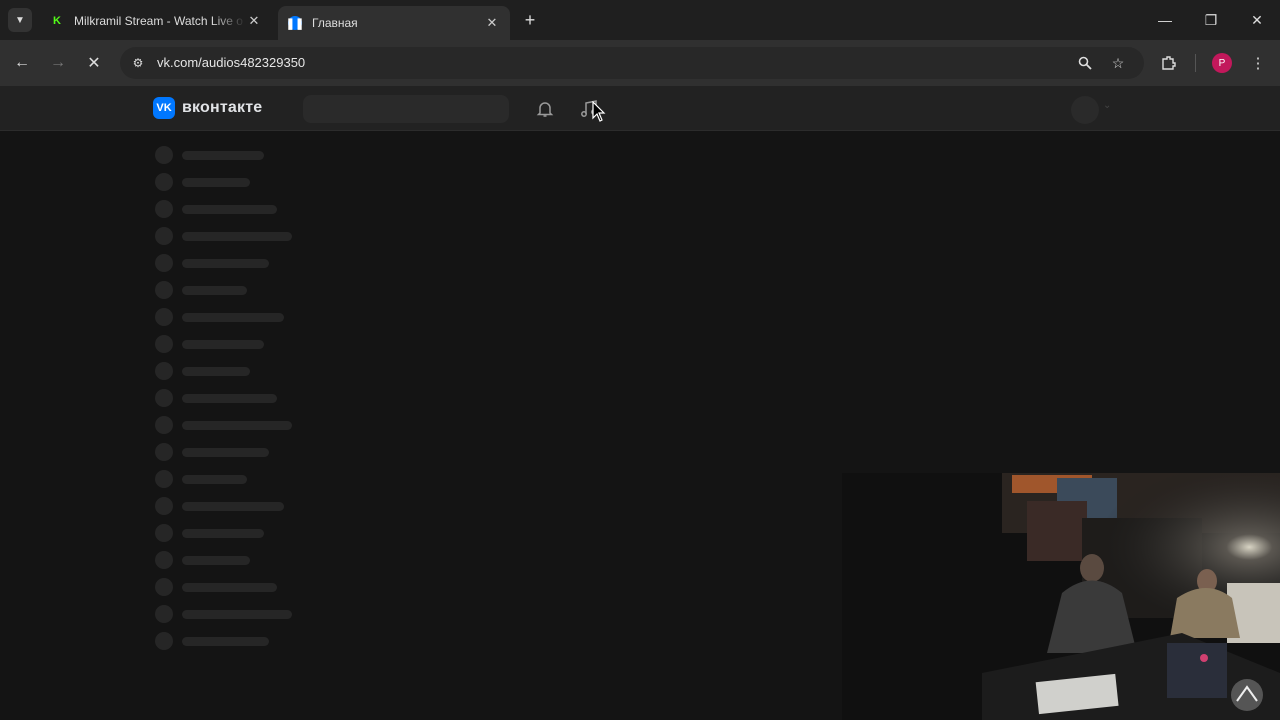 The width and height of the screenshot is (1280, 720). What do you see at coordinates (1085, 63) in the screenshot?
I see `zoom-icon` at bounding box center [1085, 63].